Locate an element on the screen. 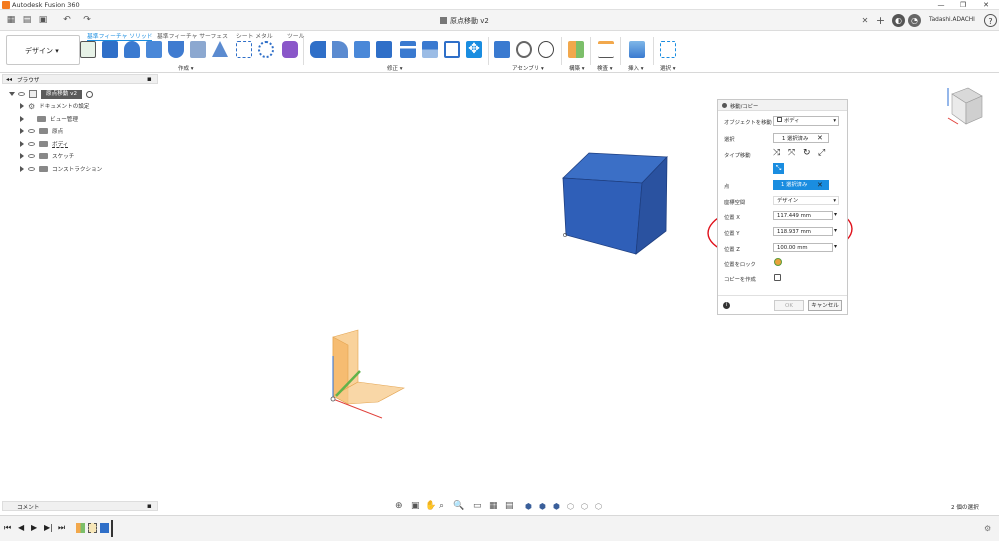 Image resolution: width=999 pixels, height=541 pixels. camera-icon: ▣ is located at coordinates (415, 506).